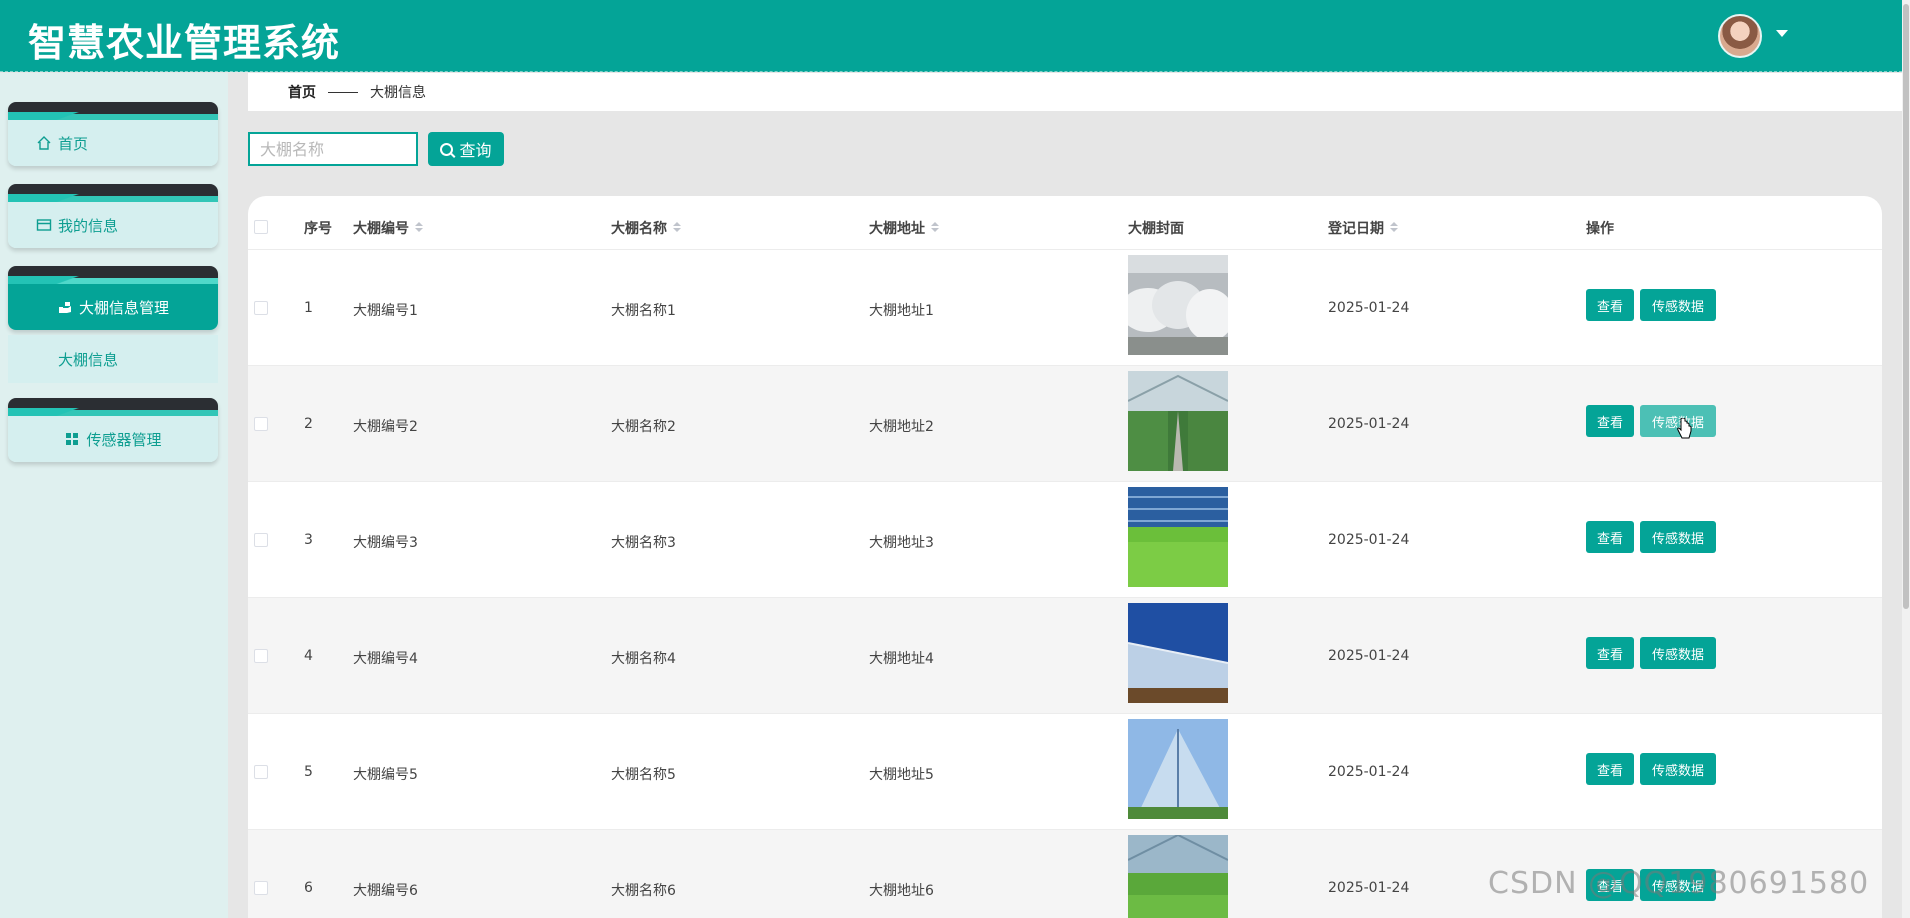 This screenshot has height=918, width=1910. I want to click on cell-address: 大棚地址6, so click(901, 891).